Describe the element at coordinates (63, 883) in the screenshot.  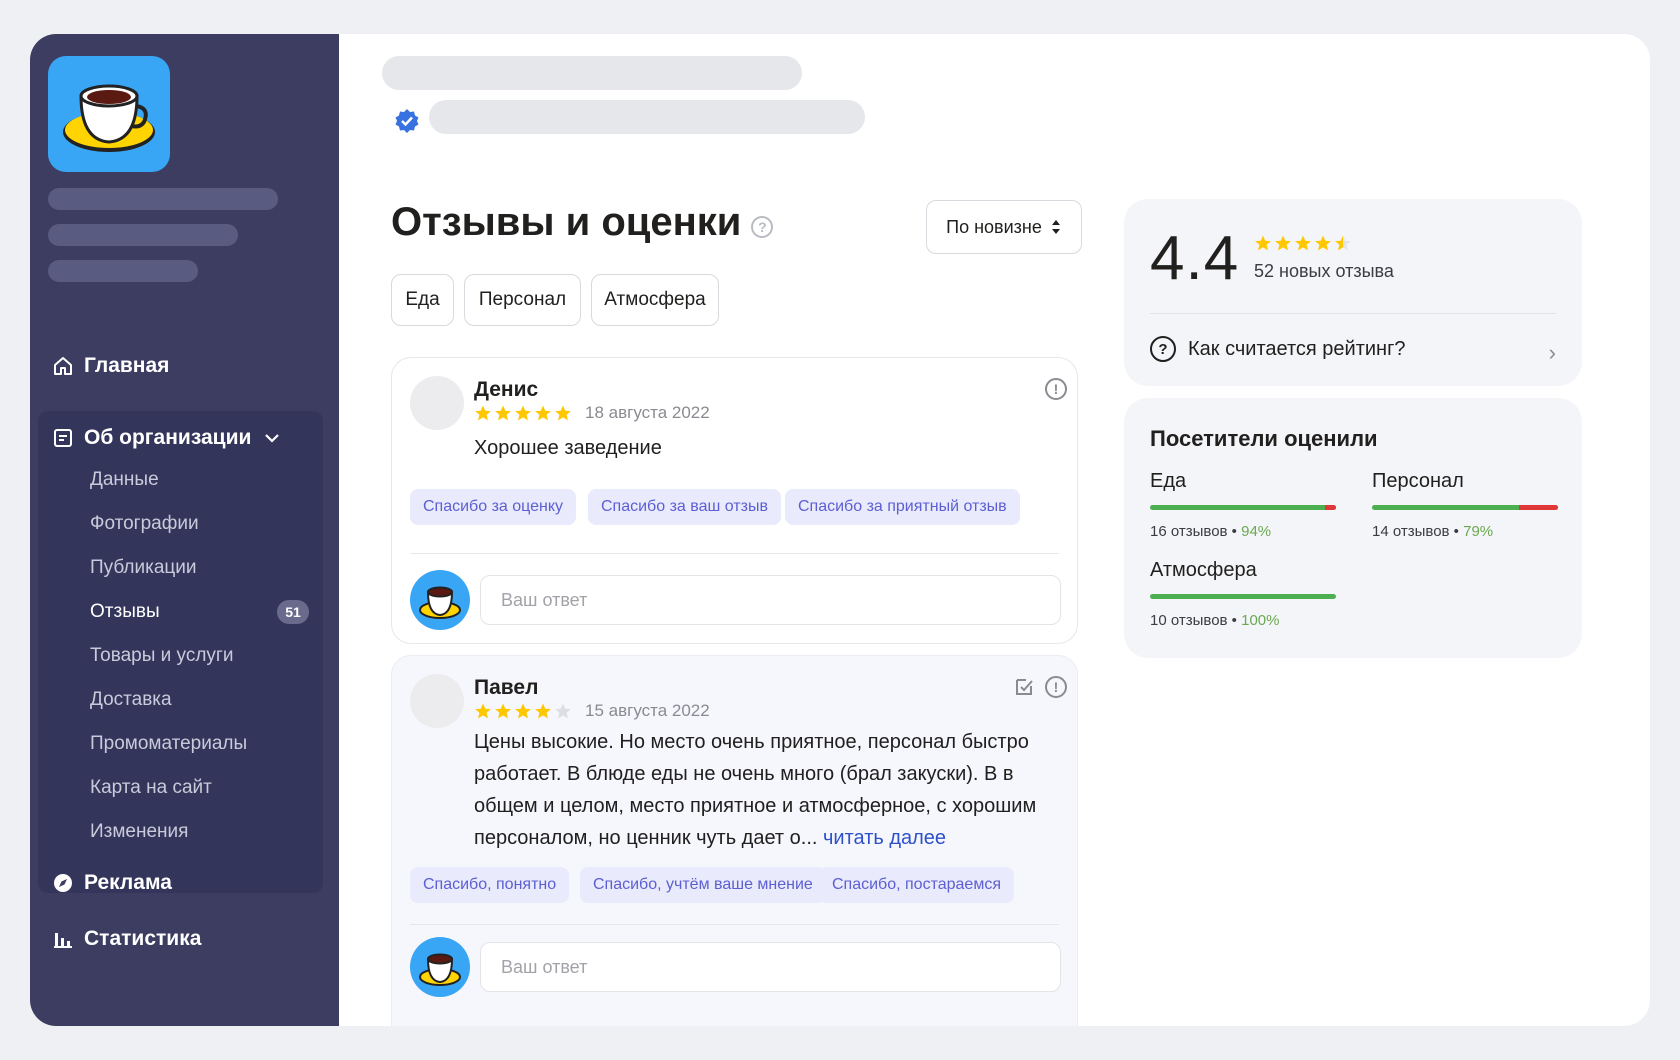
I see `compass-icon` at that location.